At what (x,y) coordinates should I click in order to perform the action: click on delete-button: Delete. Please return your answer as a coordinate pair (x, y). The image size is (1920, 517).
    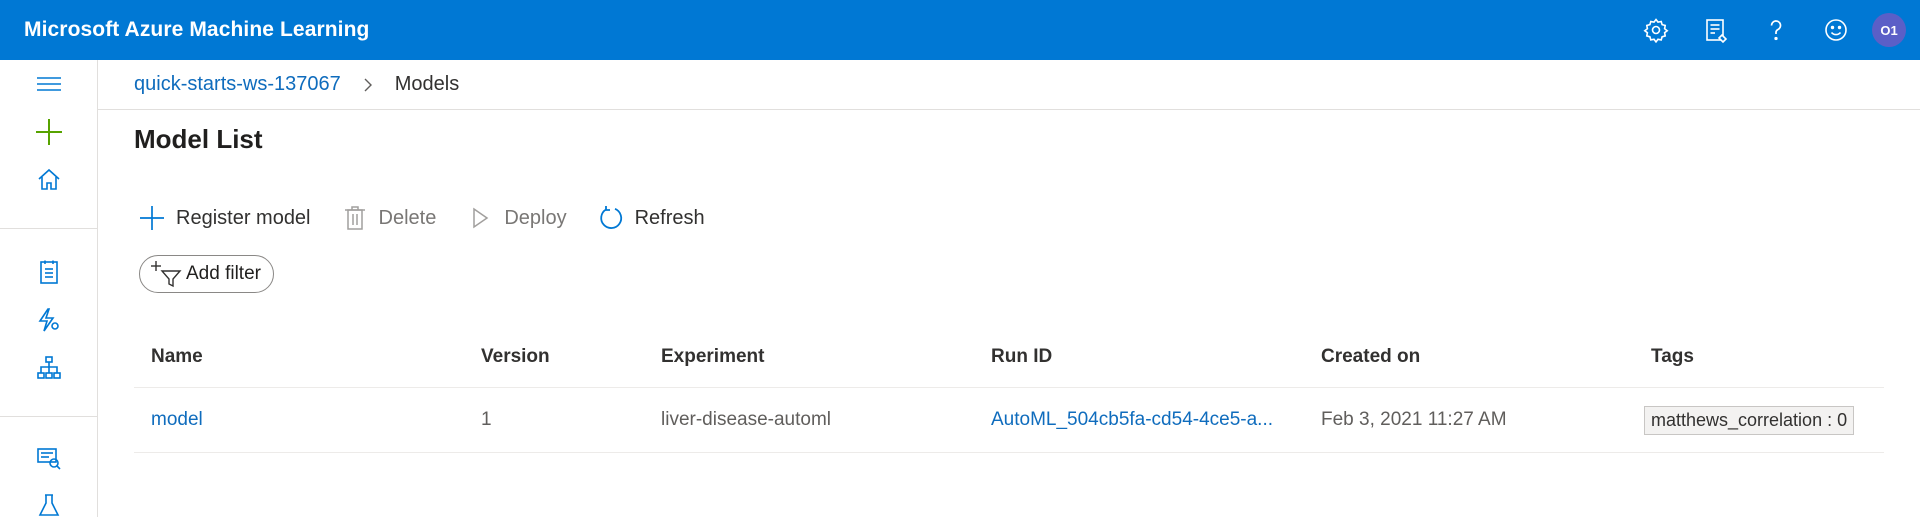
    Looking at the image, I should click on (389, 218).